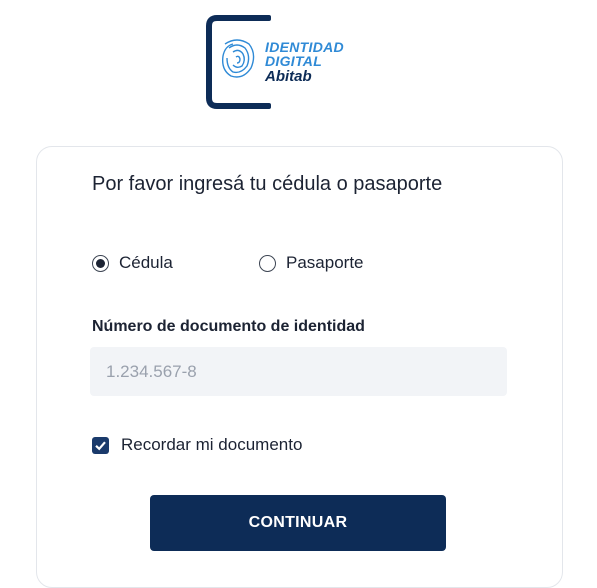  Describe the element at coordinates (146, 262) in the screenshot. I see `radio-cedula-label: Cédula` at that location.